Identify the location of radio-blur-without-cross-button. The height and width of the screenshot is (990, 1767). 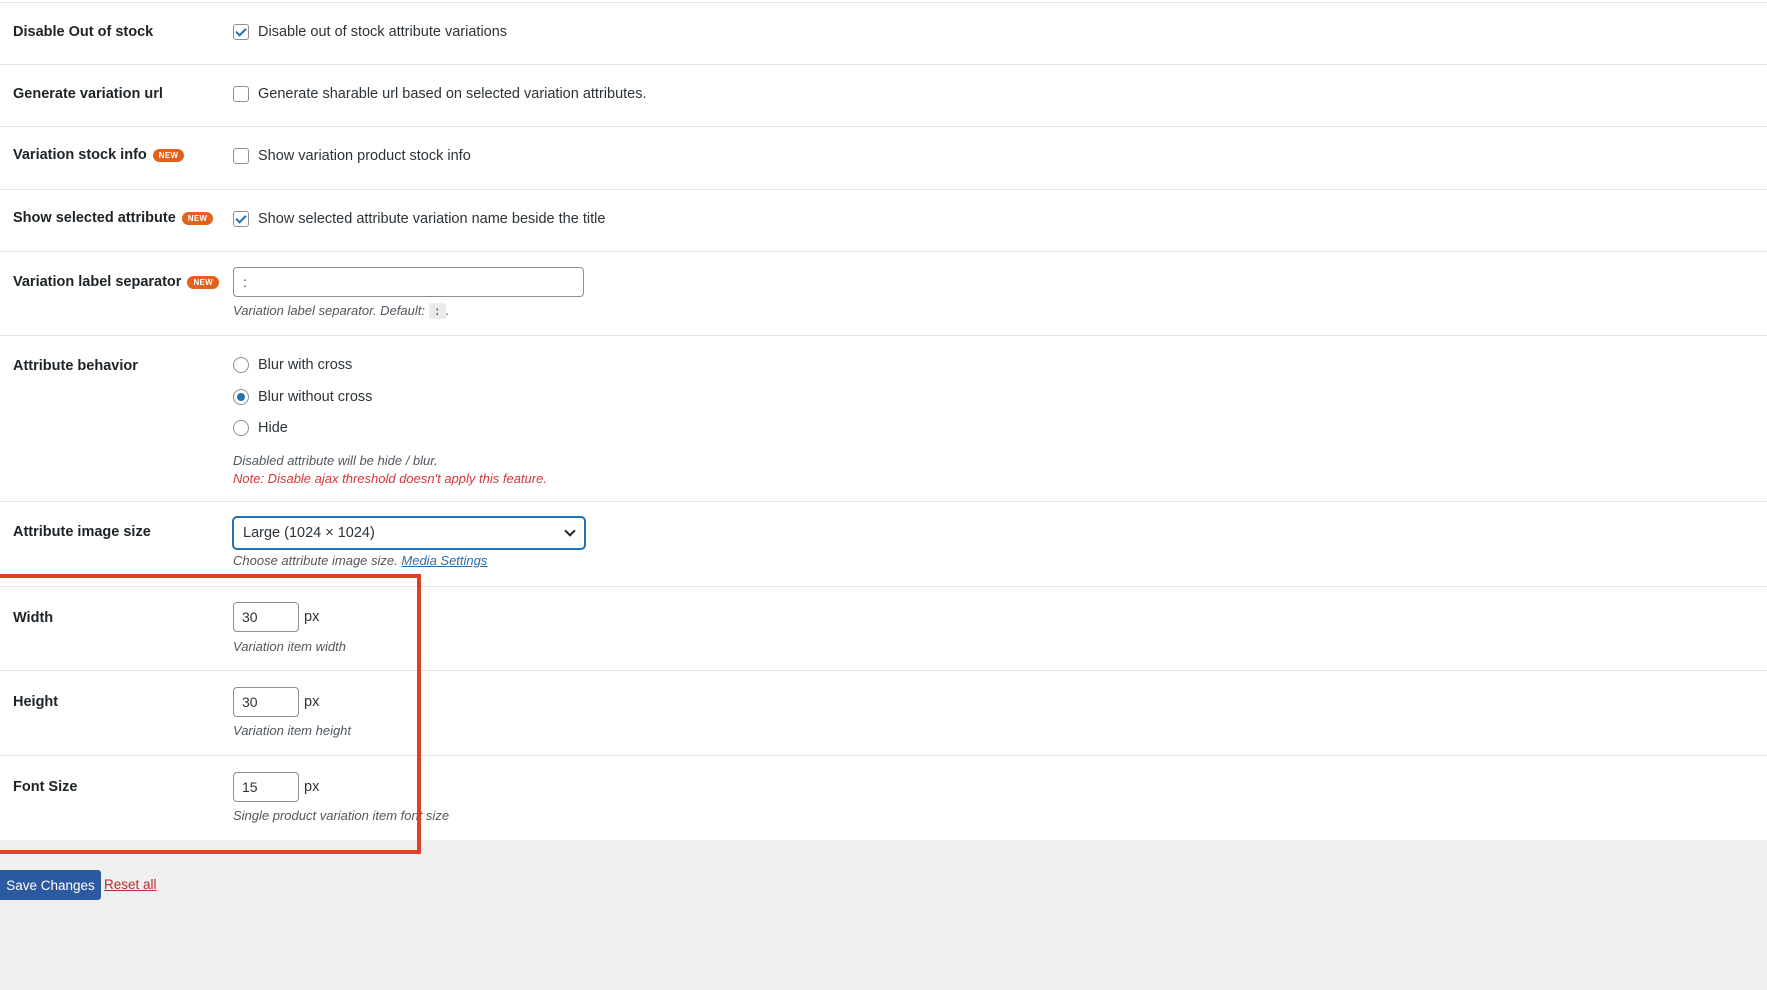
(241, 397).